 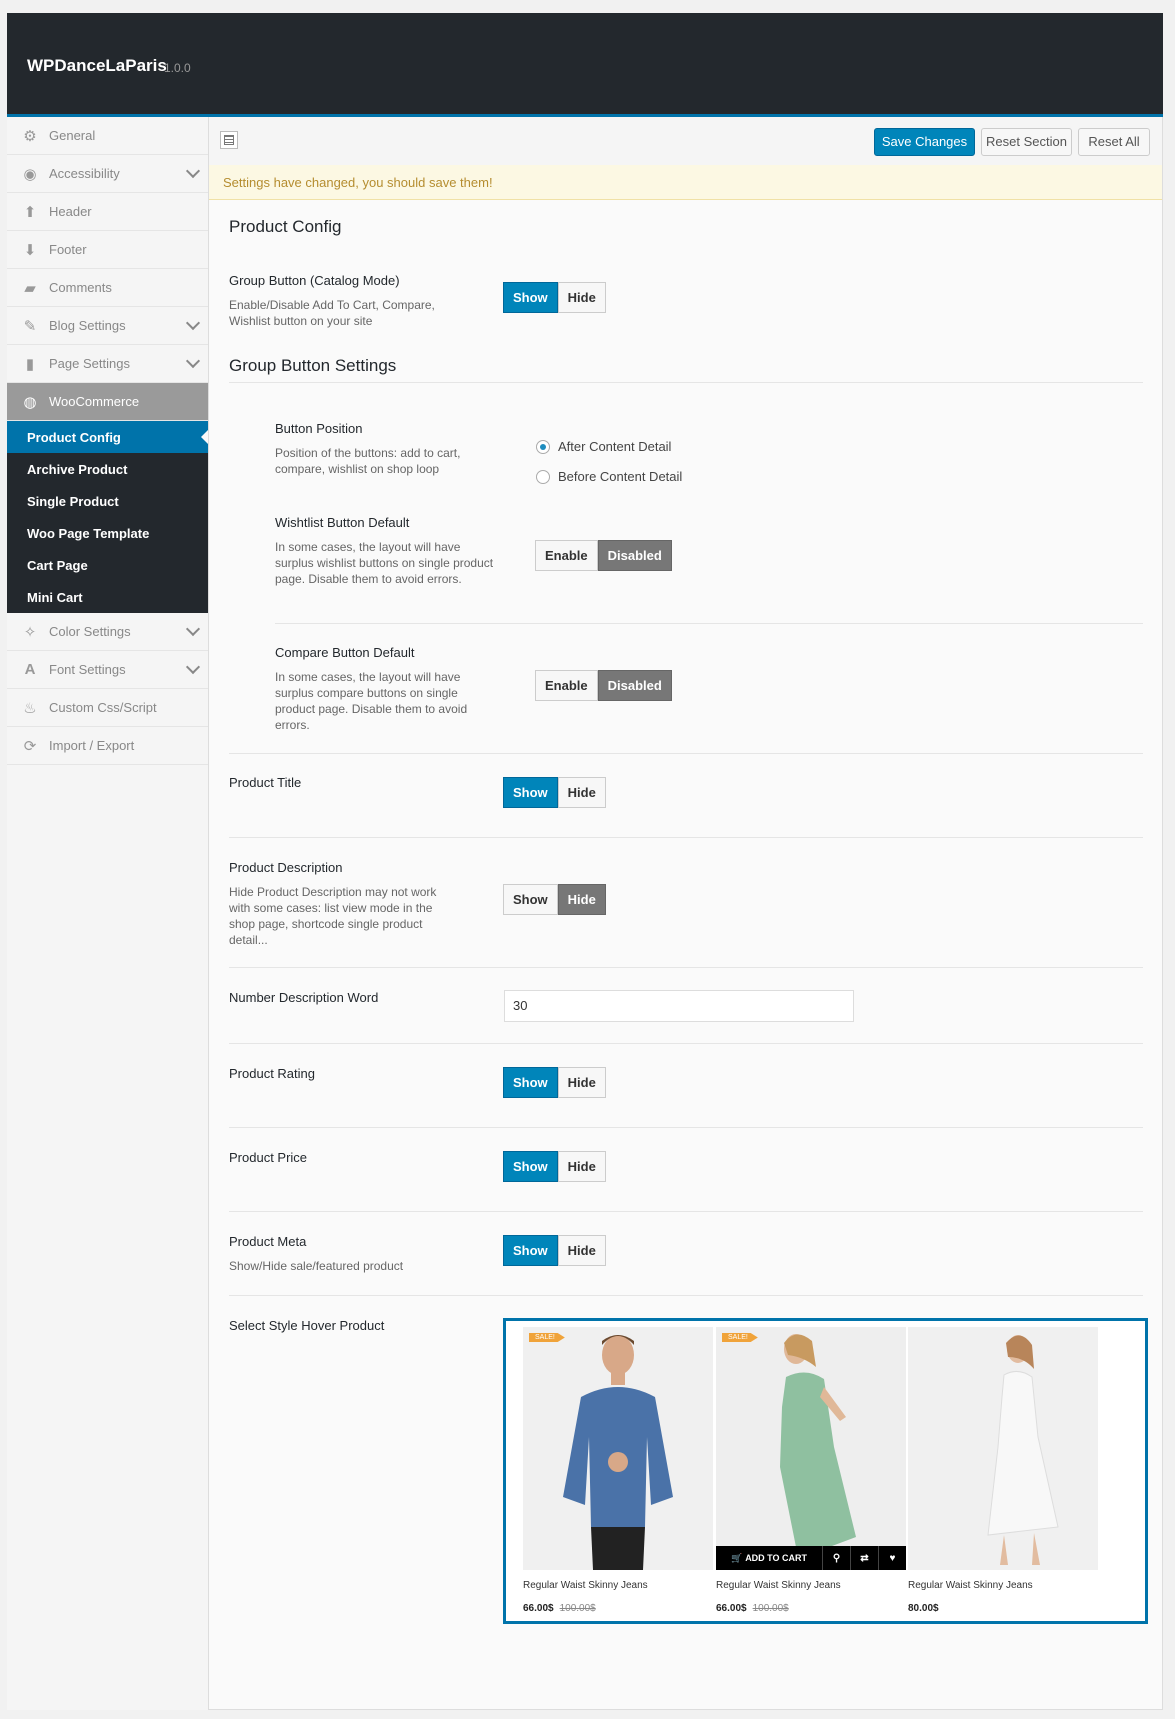 What do you see at coordinates (30, 250) in the screenshot?
I see `arrow-down-icon: ⬇` at bounding box center [30, 250].